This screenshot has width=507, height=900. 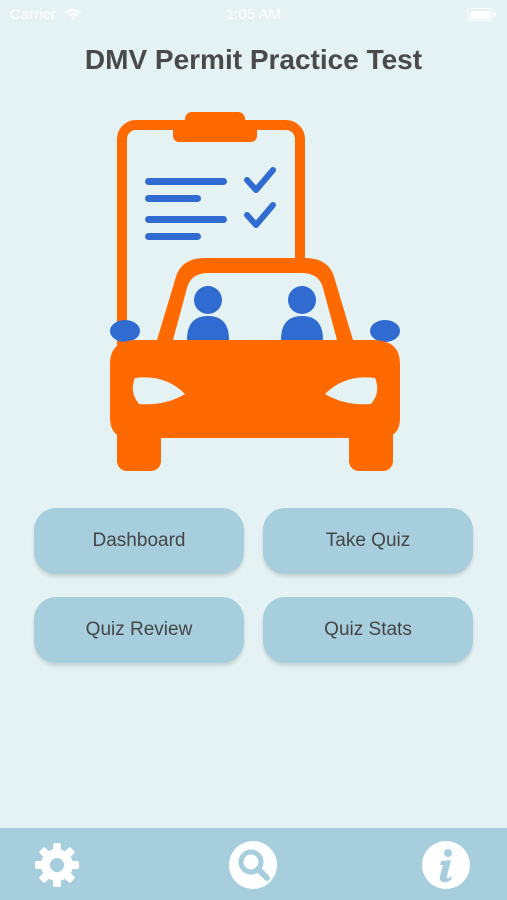 I want to click on page-title: DMV Permit Practice Test, so click(x=253, y=59).